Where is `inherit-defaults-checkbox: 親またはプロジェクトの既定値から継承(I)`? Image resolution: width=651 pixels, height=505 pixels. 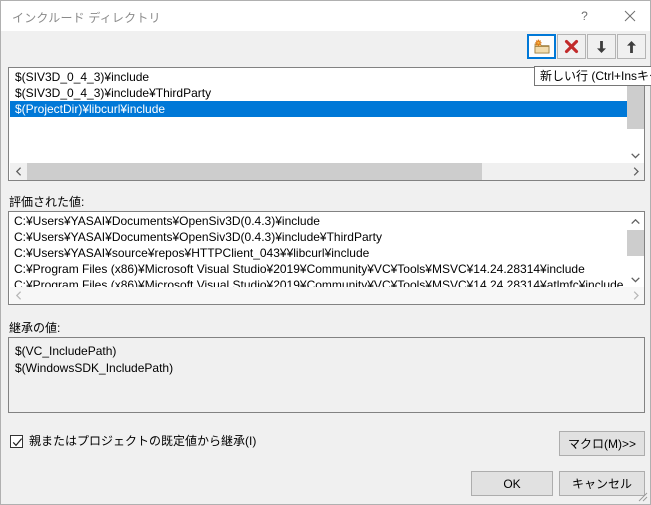 inherit-defaults-checkbox: 親またはプロジェクトの既定値から継承(I) is located at coordinates (133, 441).